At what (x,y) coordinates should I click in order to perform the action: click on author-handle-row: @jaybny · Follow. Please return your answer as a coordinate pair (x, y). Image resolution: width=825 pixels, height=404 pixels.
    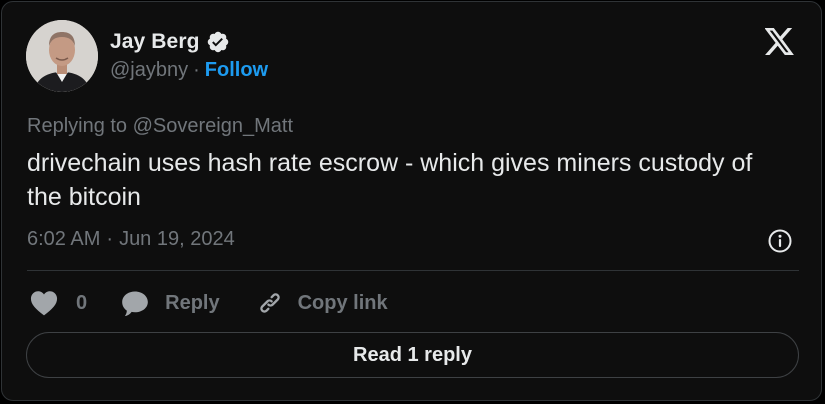
    Looking at the image, I should click on (189, 70).